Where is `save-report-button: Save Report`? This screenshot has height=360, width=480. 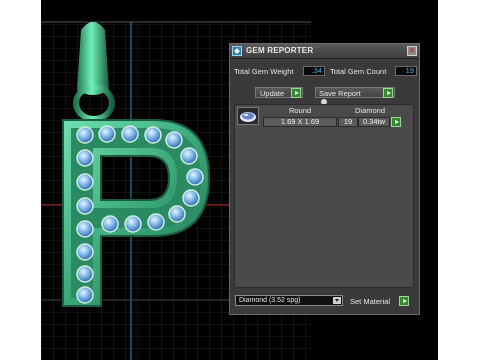 save-report-button: Save Report is located at coordinates (355, 92).